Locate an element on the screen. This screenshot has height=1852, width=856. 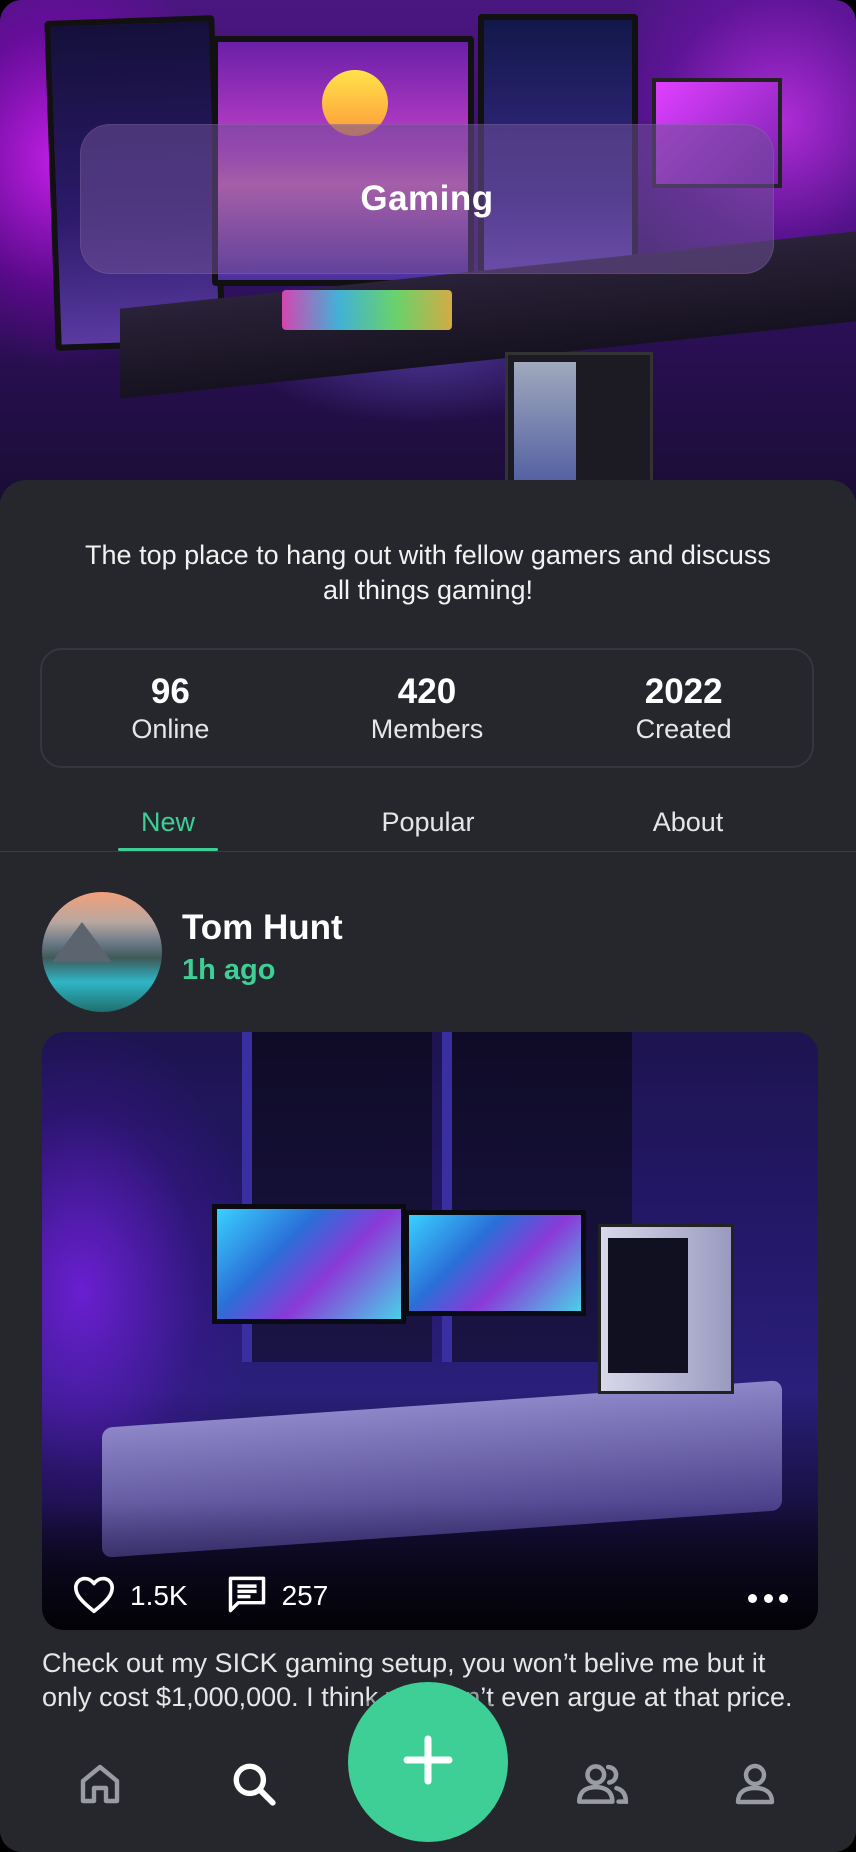
post-author: Tom Hunt is located at coordinates (262, 928).